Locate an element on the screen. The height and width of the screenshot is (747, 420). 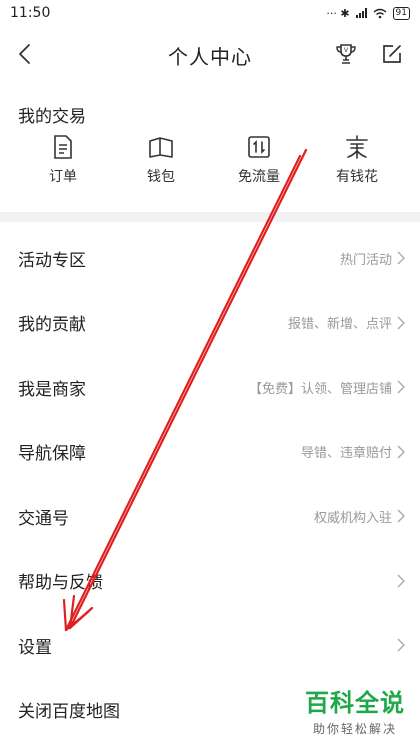
document-icon is located at coordinates (63, 147).